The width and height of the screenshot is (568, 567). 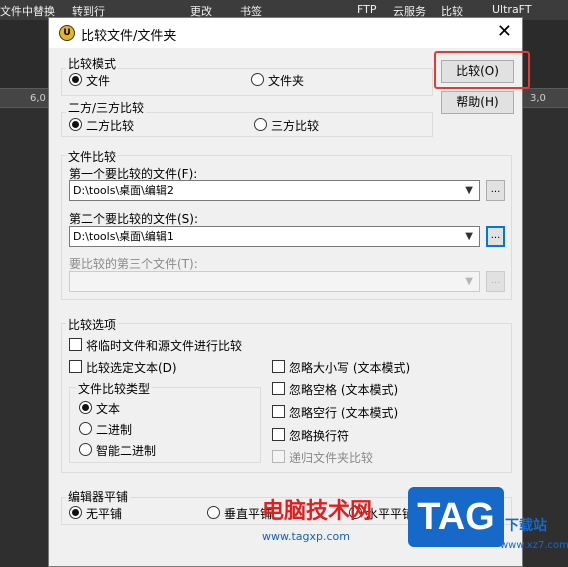 I want to click on third-file-label: 要比较的第三个文件(T):, so click(x=133, y=264).